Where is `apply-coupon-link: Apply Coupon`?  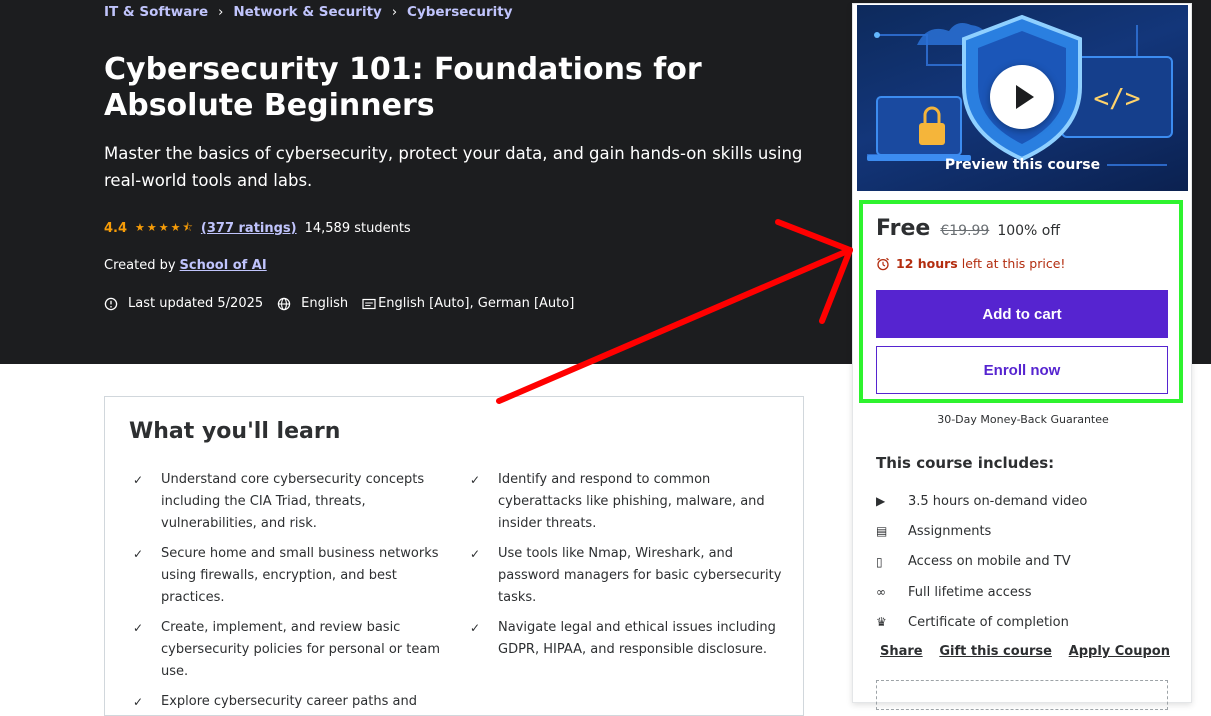 apply-coupon-link: Apply Coupon is located at coordinates (1119, 651).